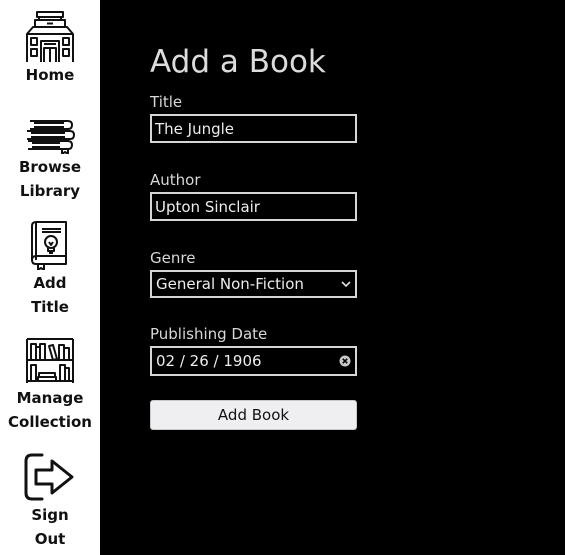 Image resolution: width=565 pixels, height=555 pixels. I want to click on publishing-date-value: 02 / 26 / 1906, so click(209, 361).